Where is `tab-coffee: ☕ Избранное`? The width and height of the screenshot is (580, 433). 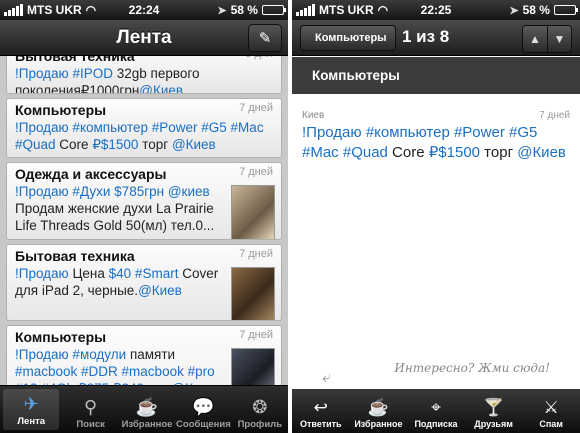
tab-coffee: ☕ Избранное is located at coordinates (147, 409).